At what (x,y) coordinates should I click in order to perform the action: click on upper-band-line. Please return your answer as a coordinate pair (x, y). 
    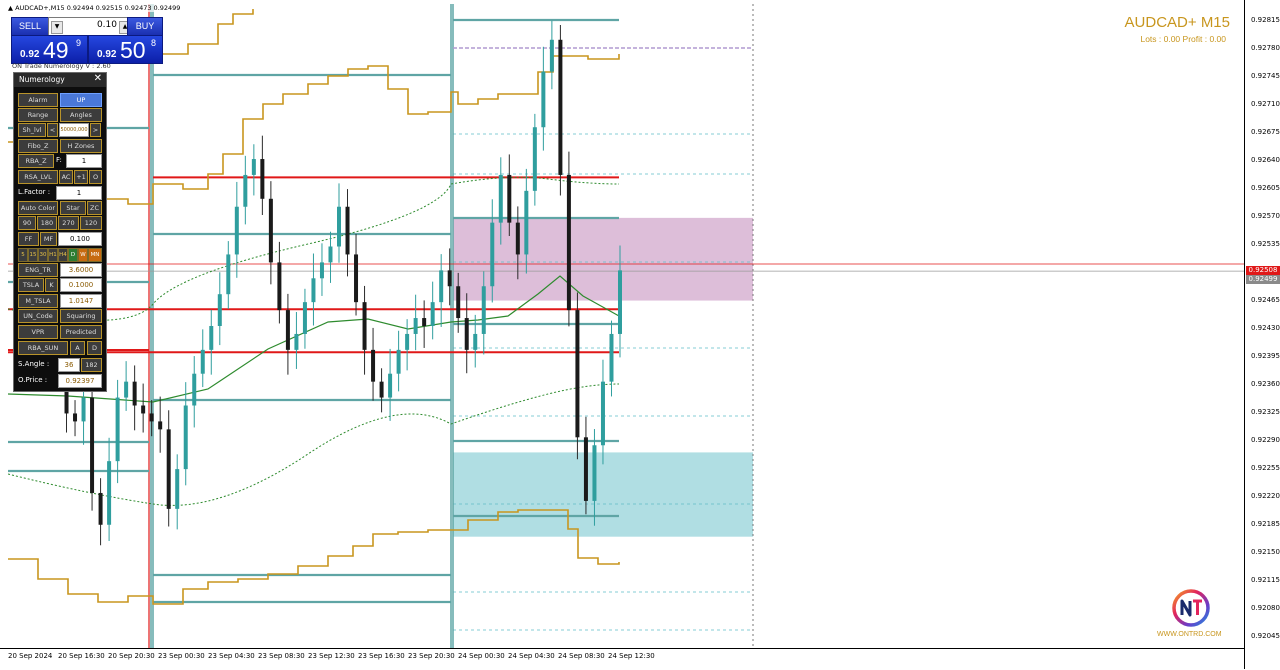
    Looking at the image, I should click on (203, 32).